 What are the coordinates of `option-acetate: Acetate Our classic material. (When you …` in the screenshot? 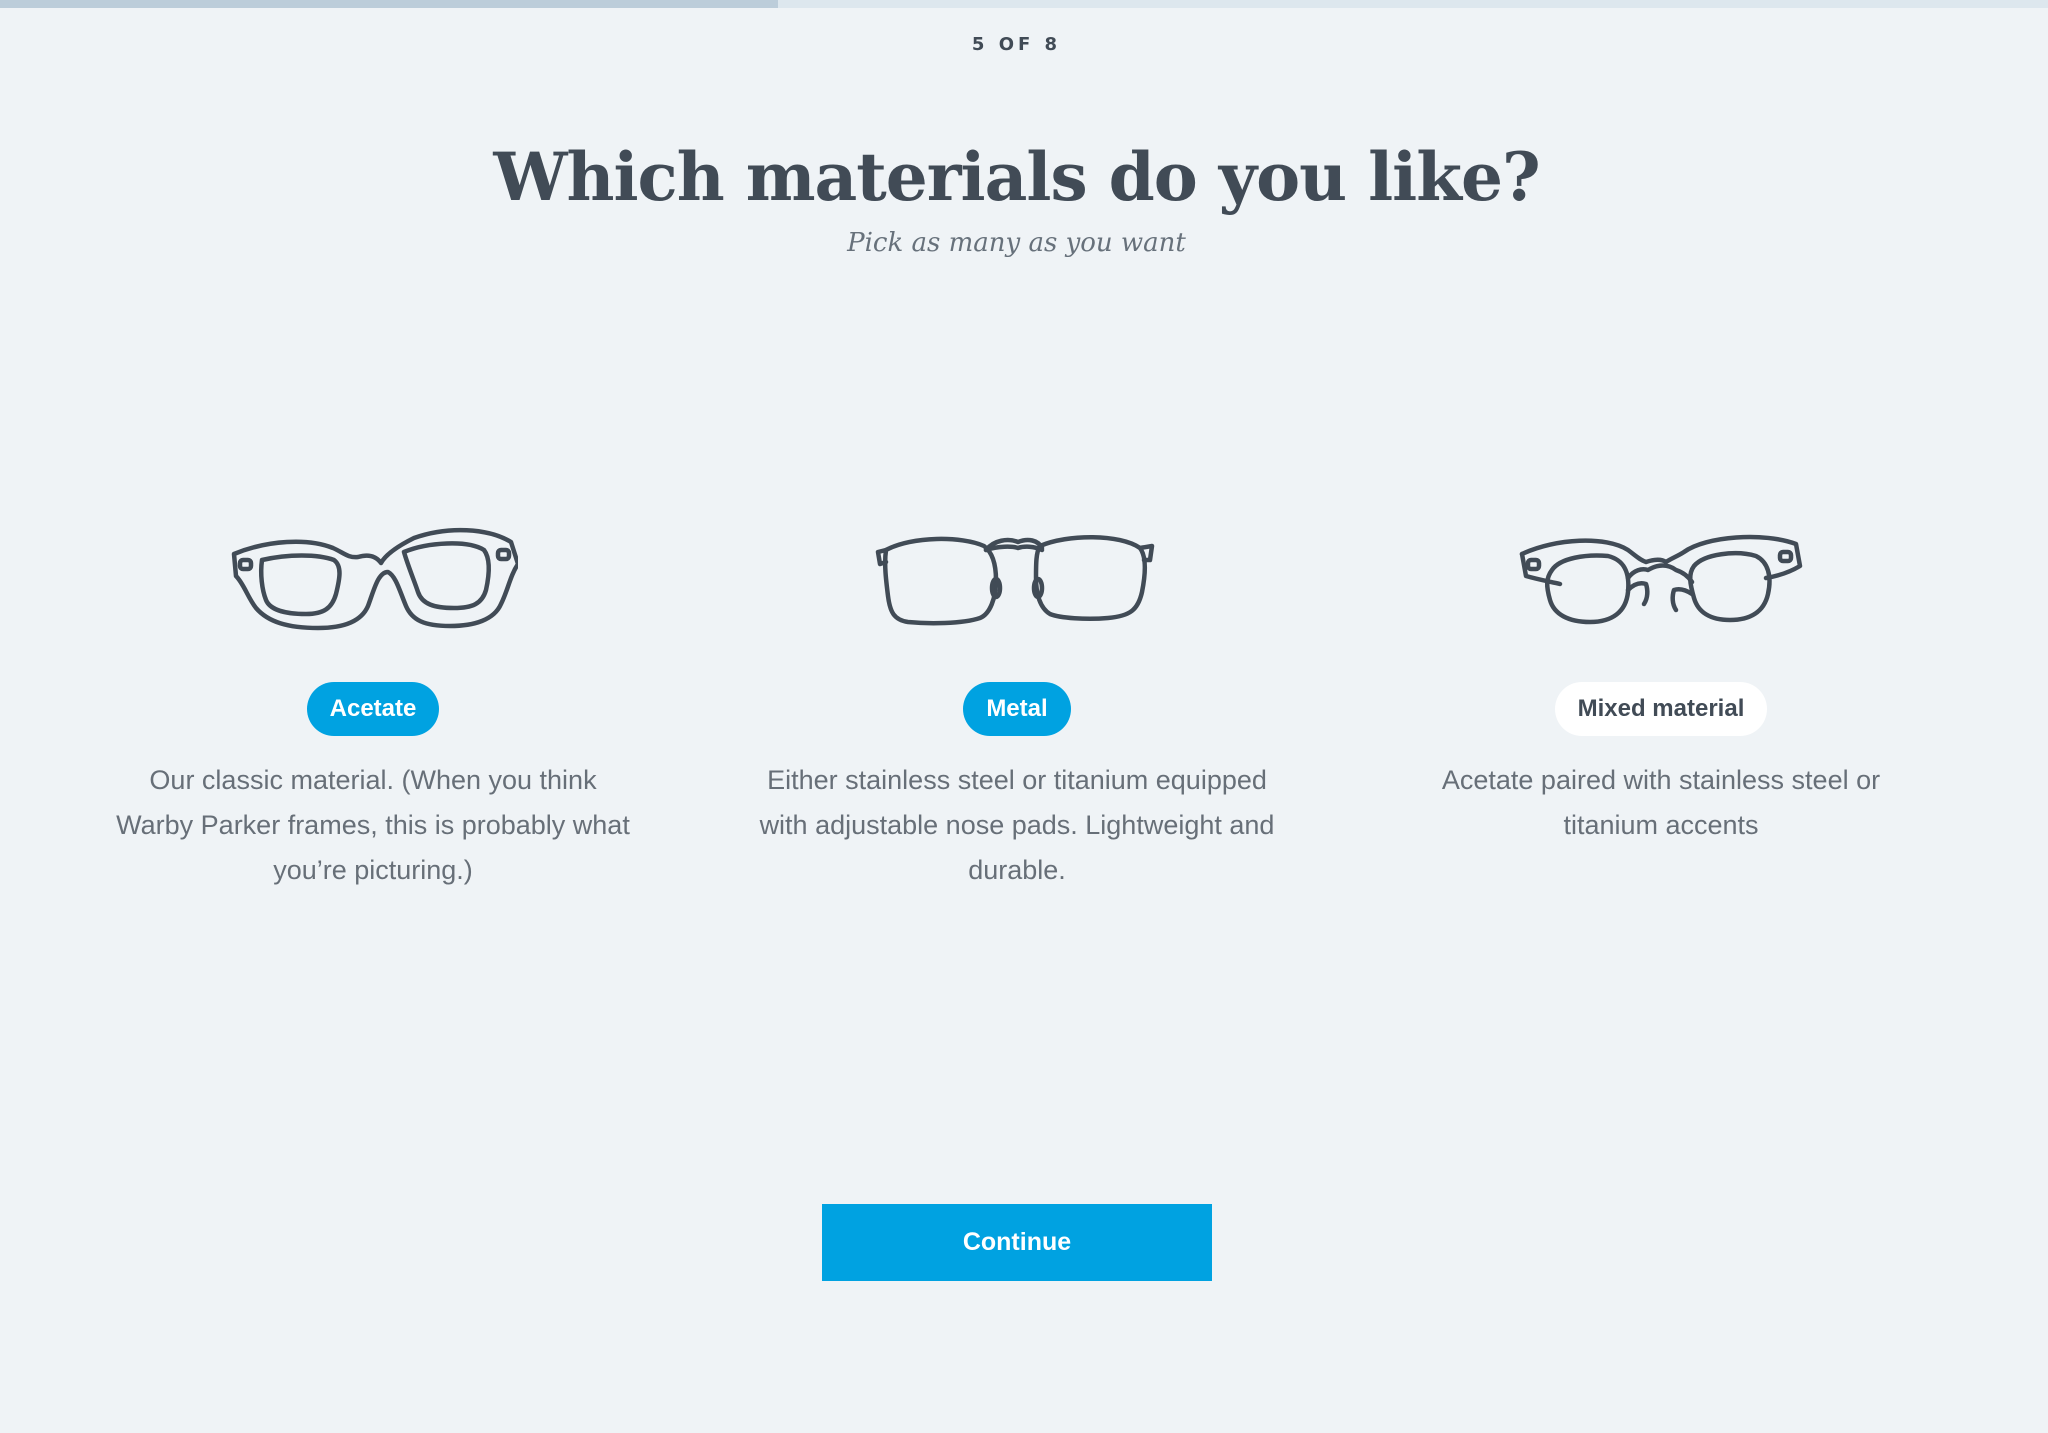 It's located at (373, 706).